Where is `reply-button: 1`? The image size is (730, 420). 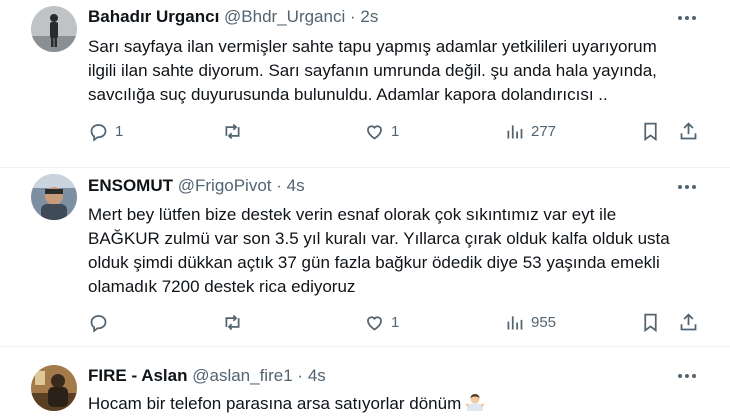
reply-button: 1 is located at coordinates (105, 131).